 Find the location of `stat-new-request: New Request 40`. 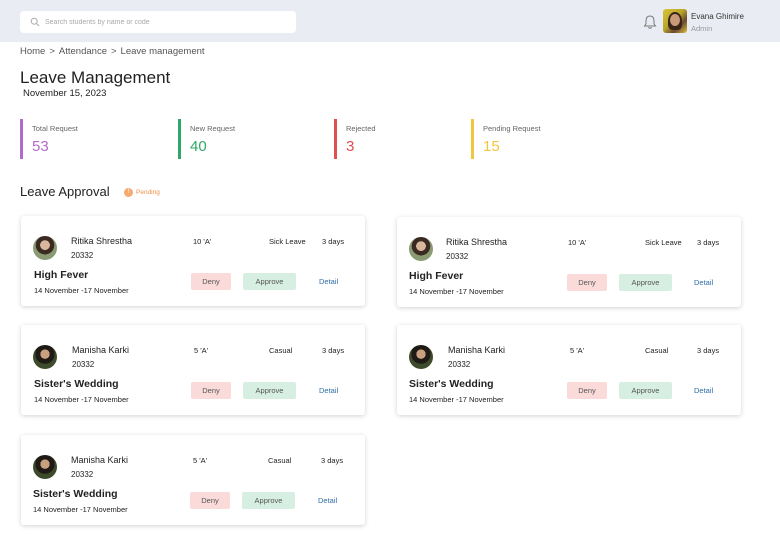

stat-new-request: New Request 40 is located at coordinates (206, 139).